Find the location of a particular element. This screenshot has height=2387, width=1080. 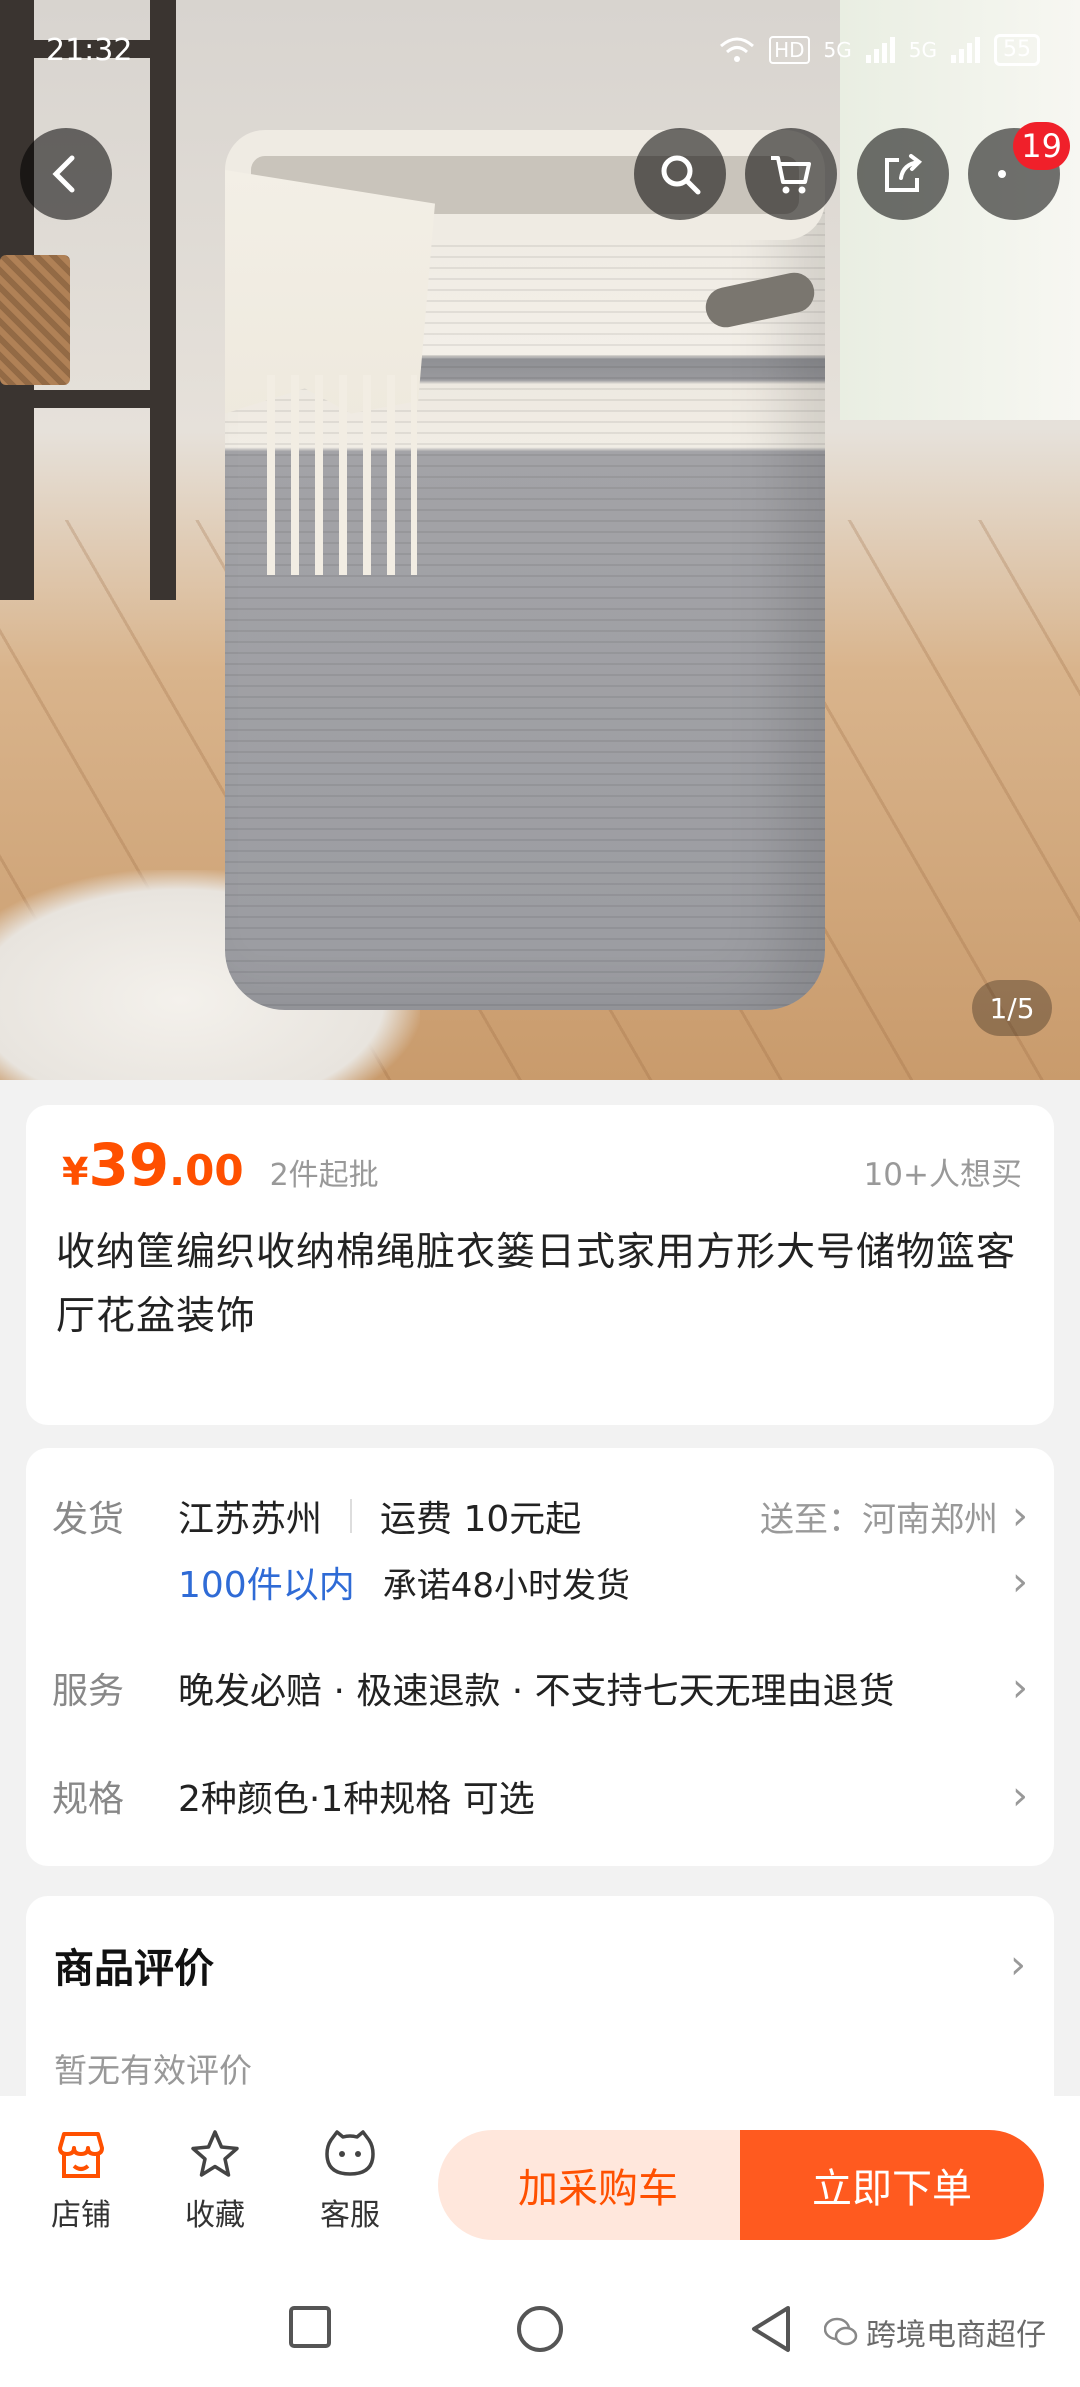

favorite-button: 收藏 is located at coordinates (215, 2180).